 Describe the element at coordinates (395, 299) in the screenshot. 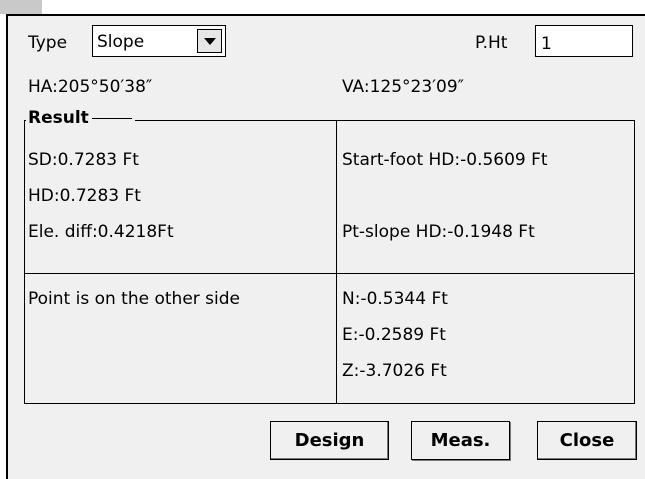

I see `north-offset: N:-0.5344 Ft` at that location.